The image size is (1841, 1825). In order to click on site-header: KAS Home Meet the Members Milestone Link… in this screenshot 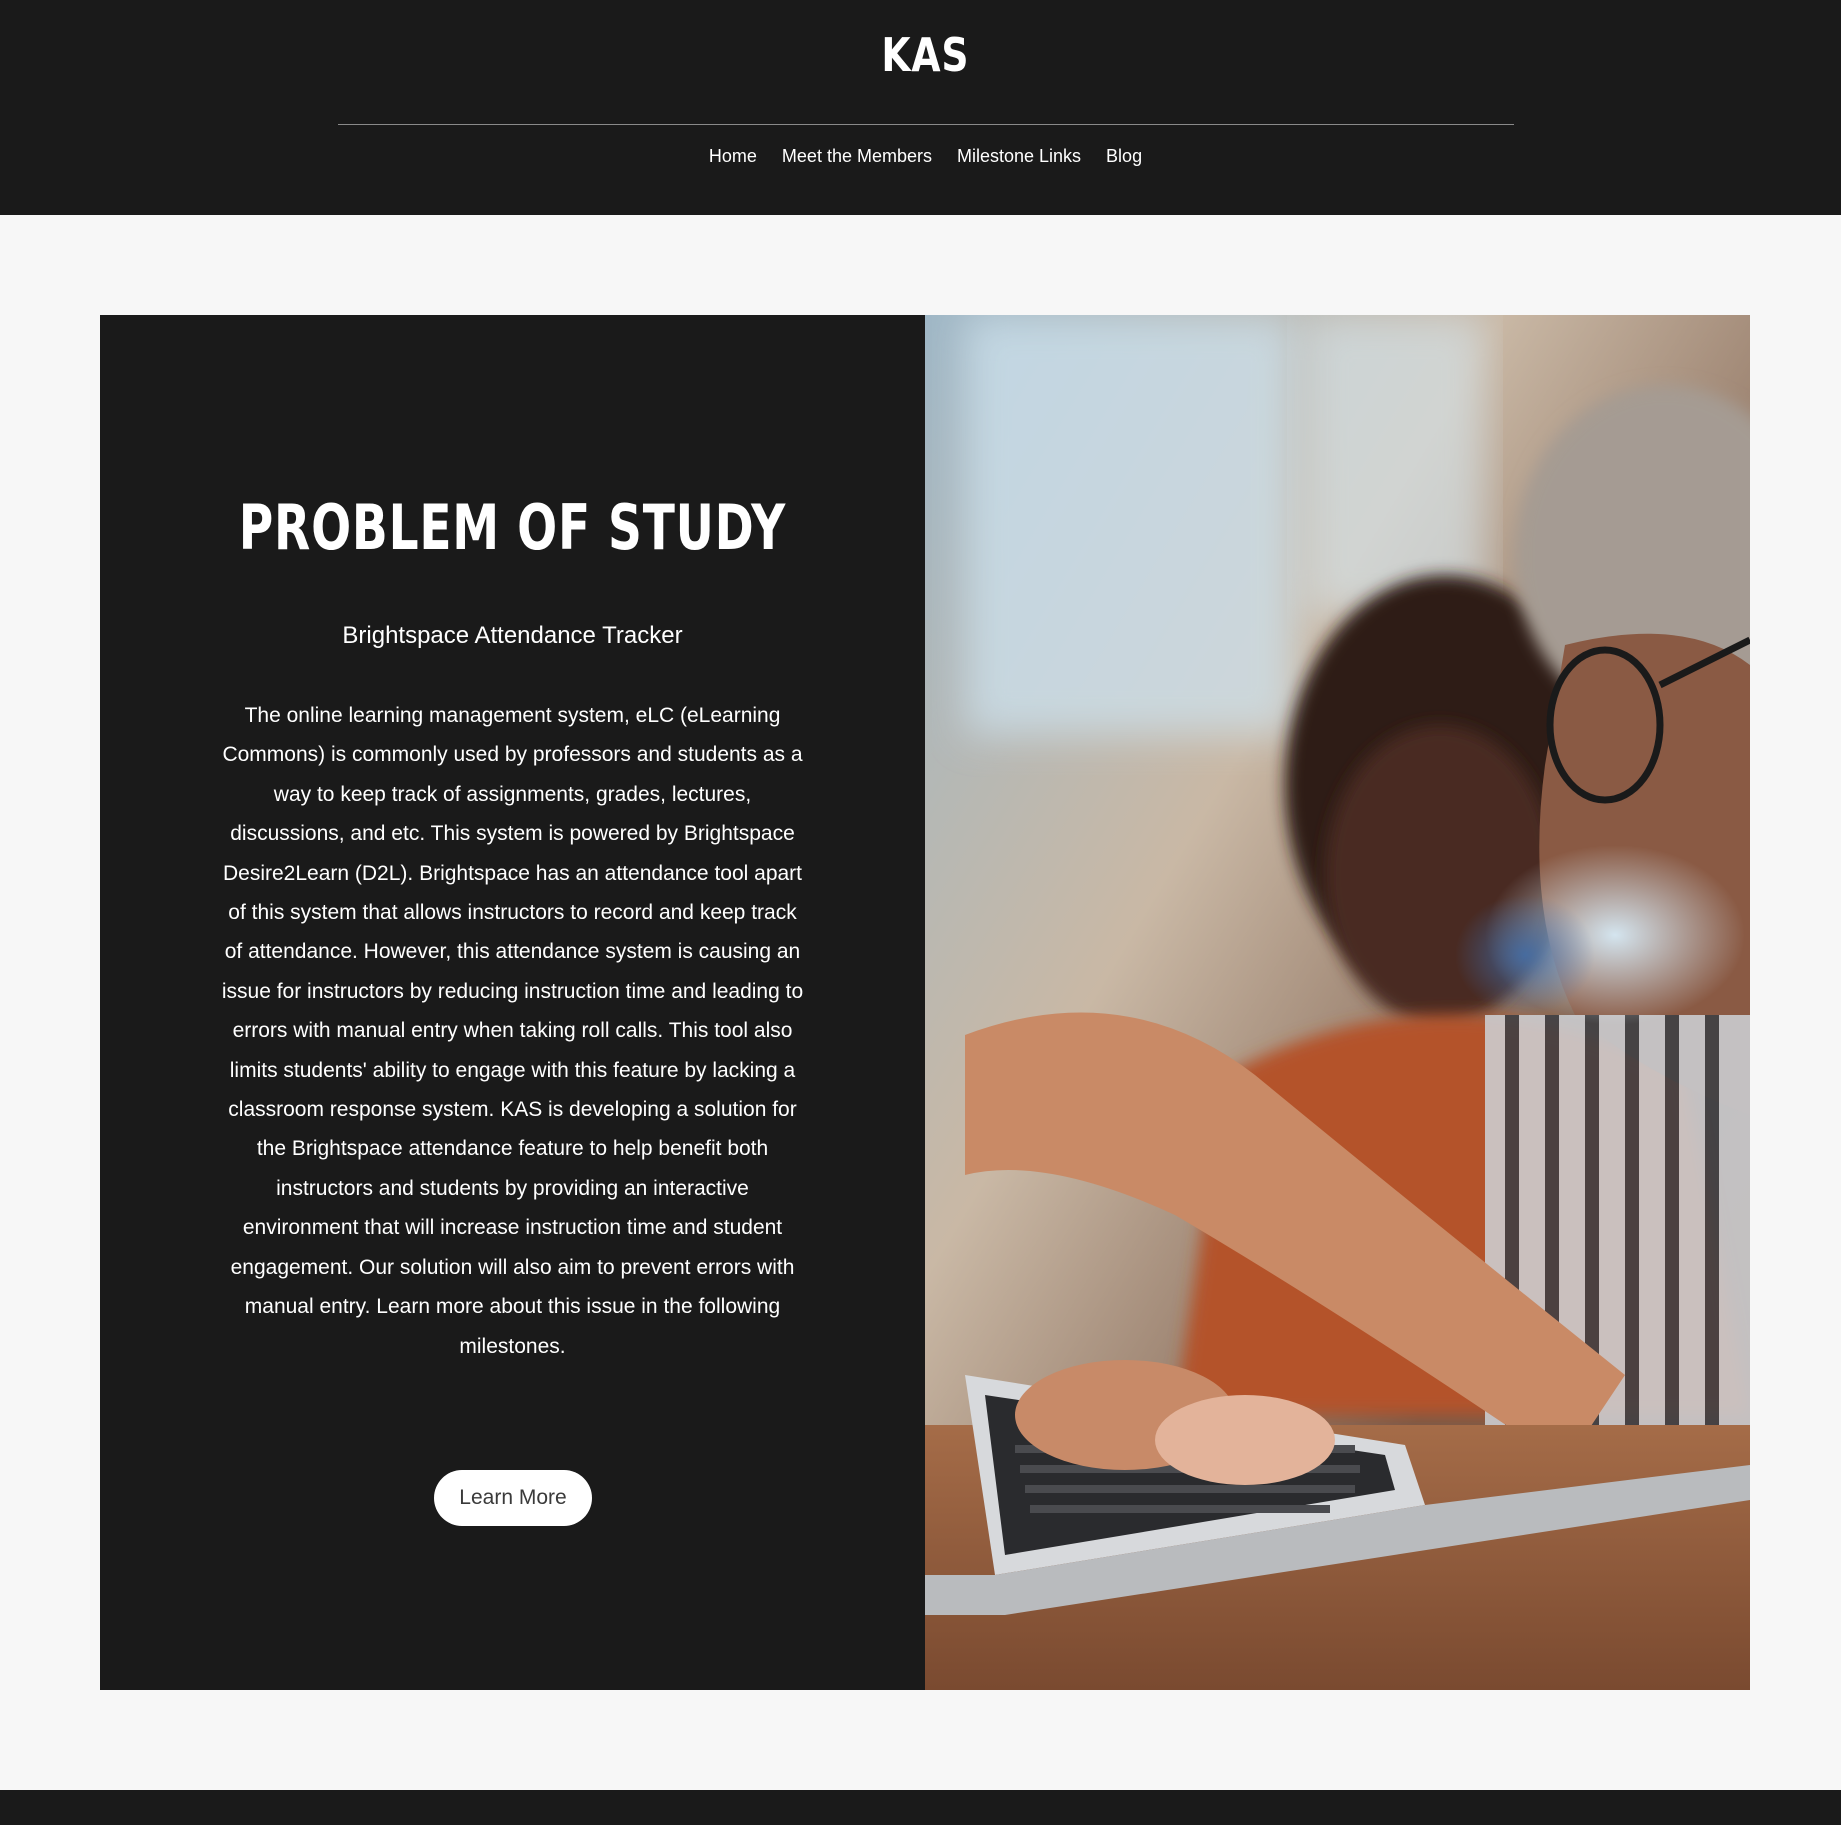, I will do `click(920, 107)`.